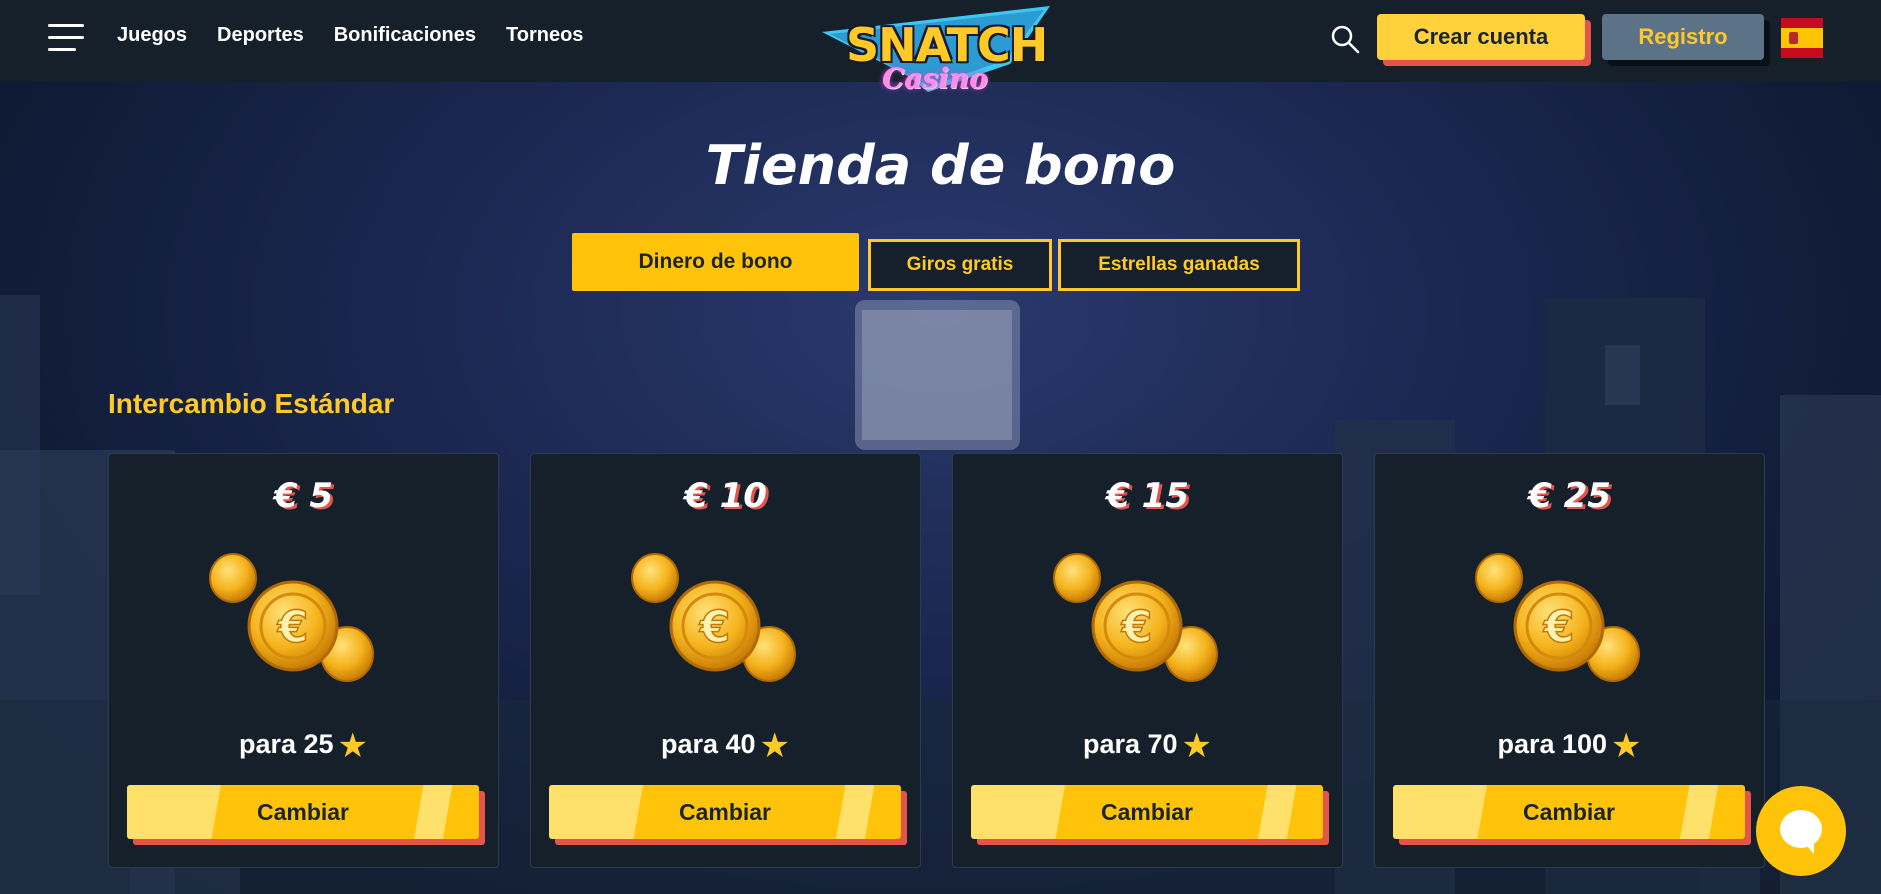  What do you see at coordinates (303, 496) in the screenshot?
I see `card-amount: € 5` at bounding box center [303, 496].